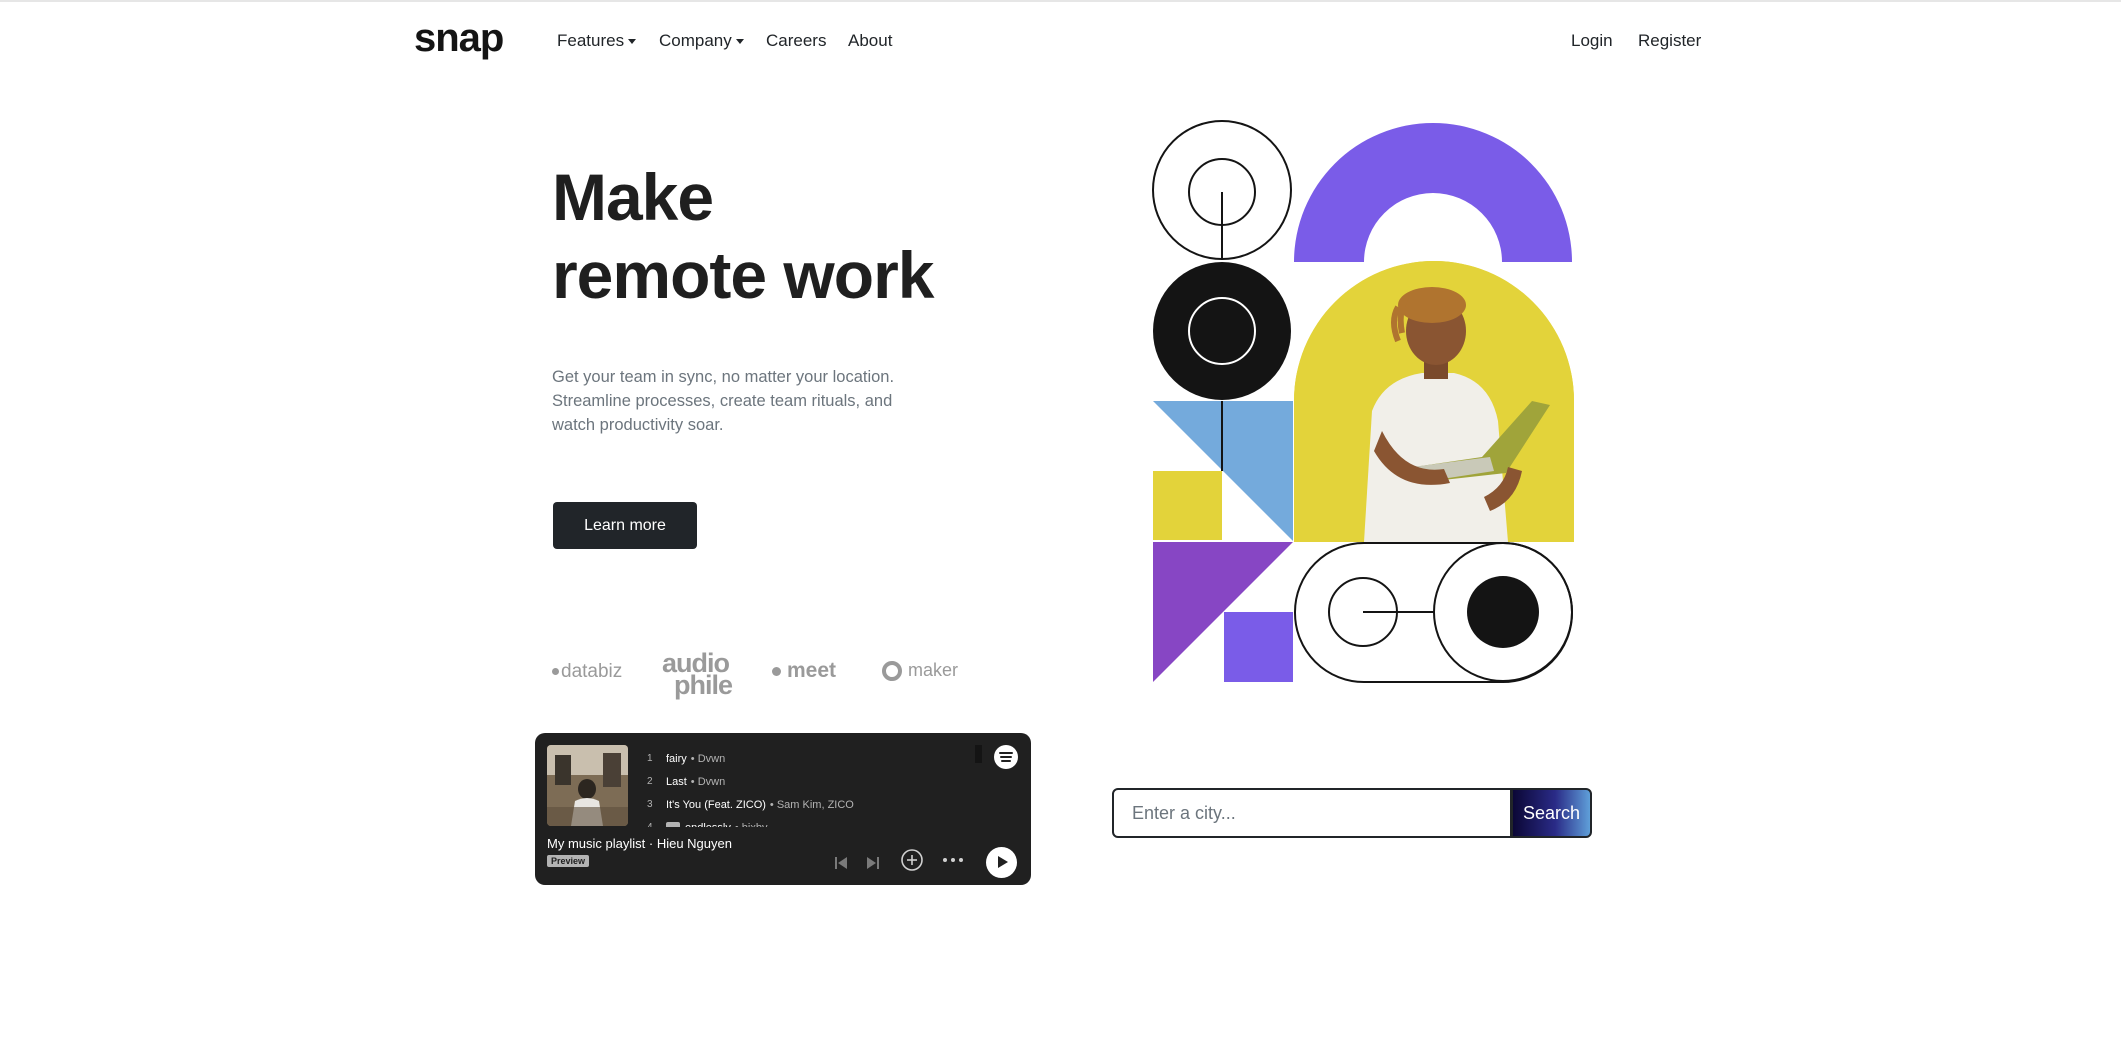  Describe the element at coordinates (676, 781) in the screenshot. I see `track-name: Last` at that location.